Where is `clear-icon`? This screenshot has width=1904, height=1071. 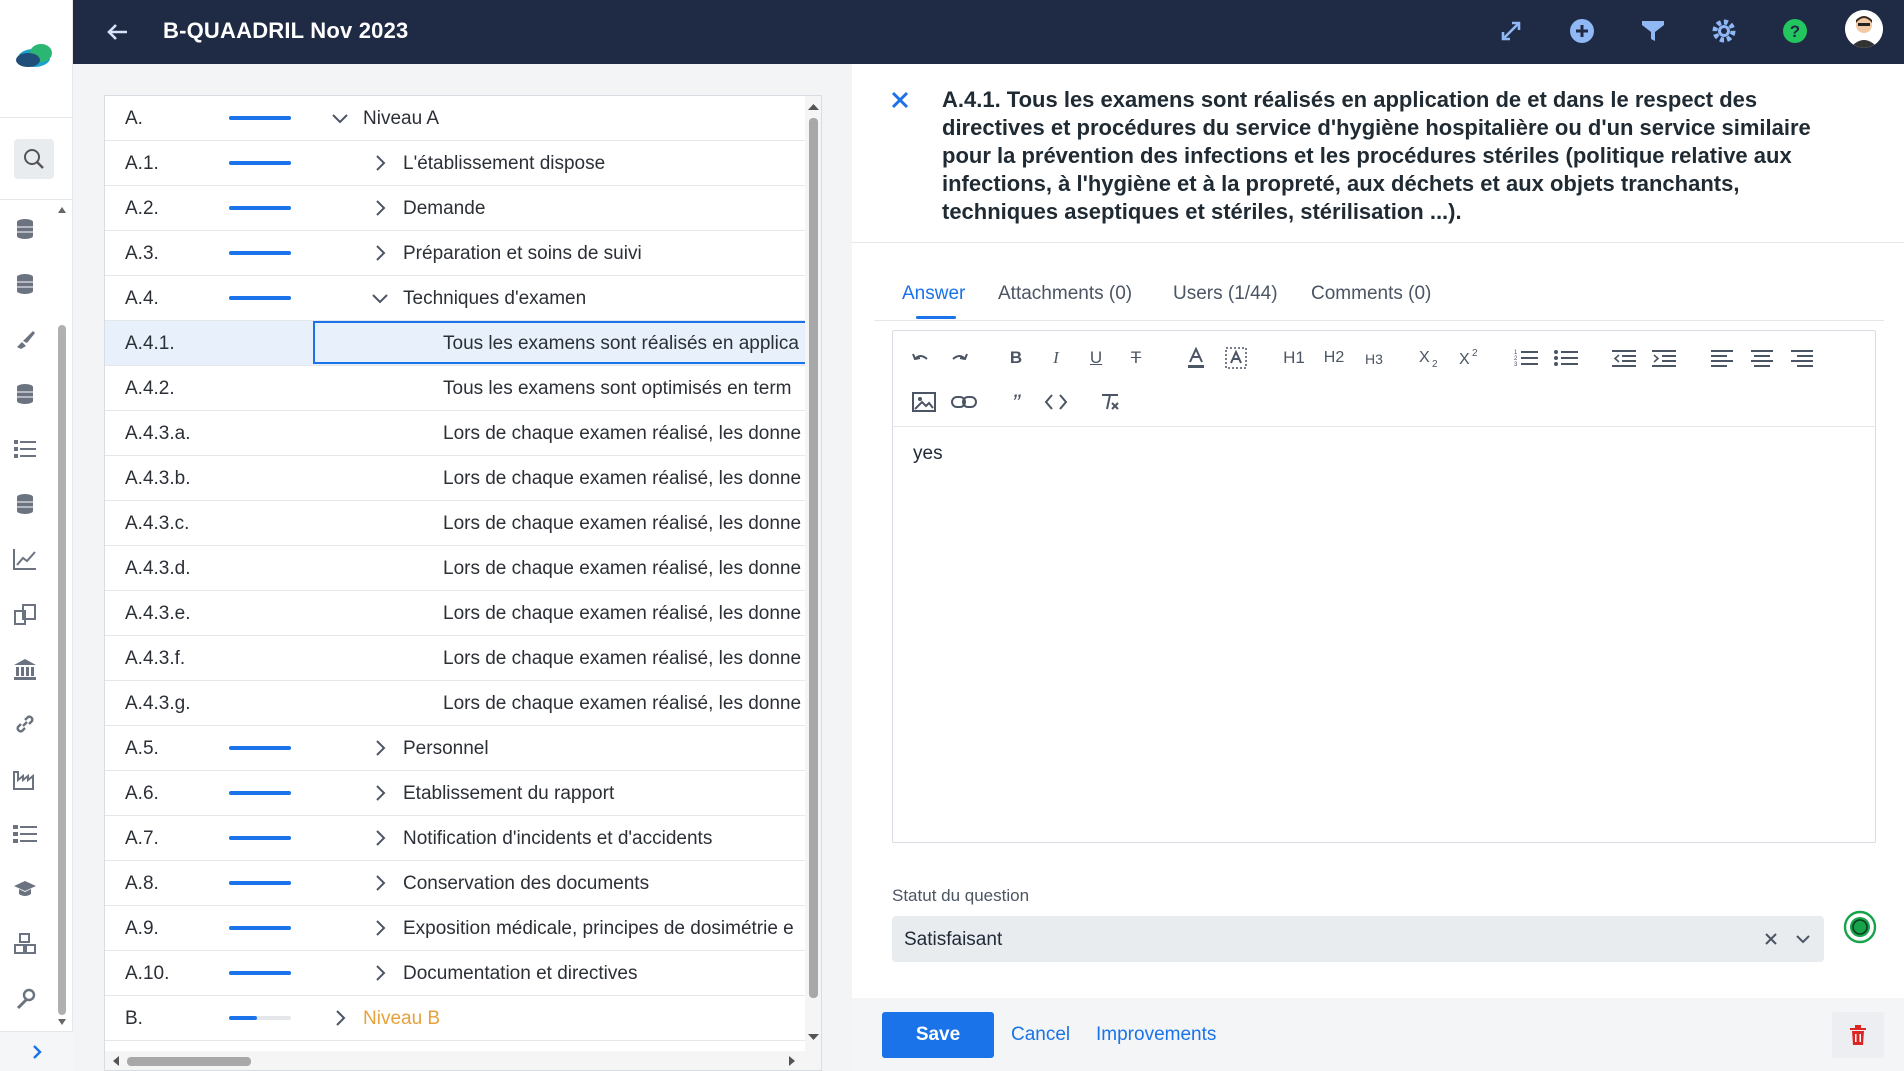
clear-icon is located at coordinates (1771, 939).